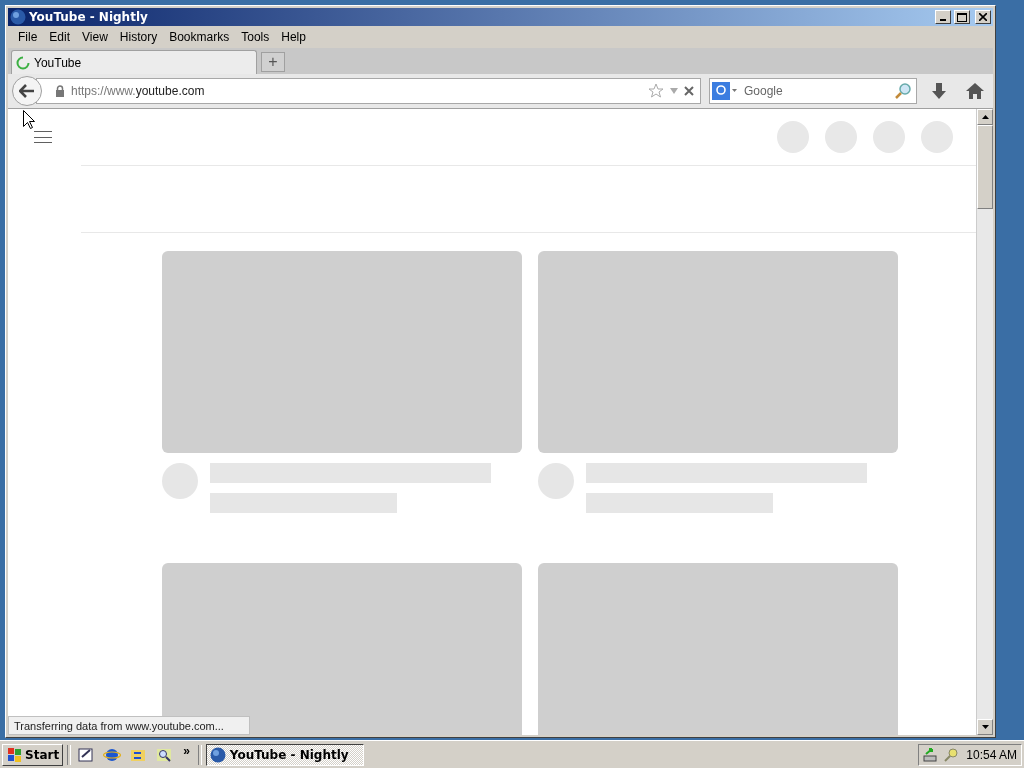 Image resolution: width=1024 pixels, height=768 pixels. Describe the element at coordinates (931, 754) in the screenshot. I see `network-icon` at that location.